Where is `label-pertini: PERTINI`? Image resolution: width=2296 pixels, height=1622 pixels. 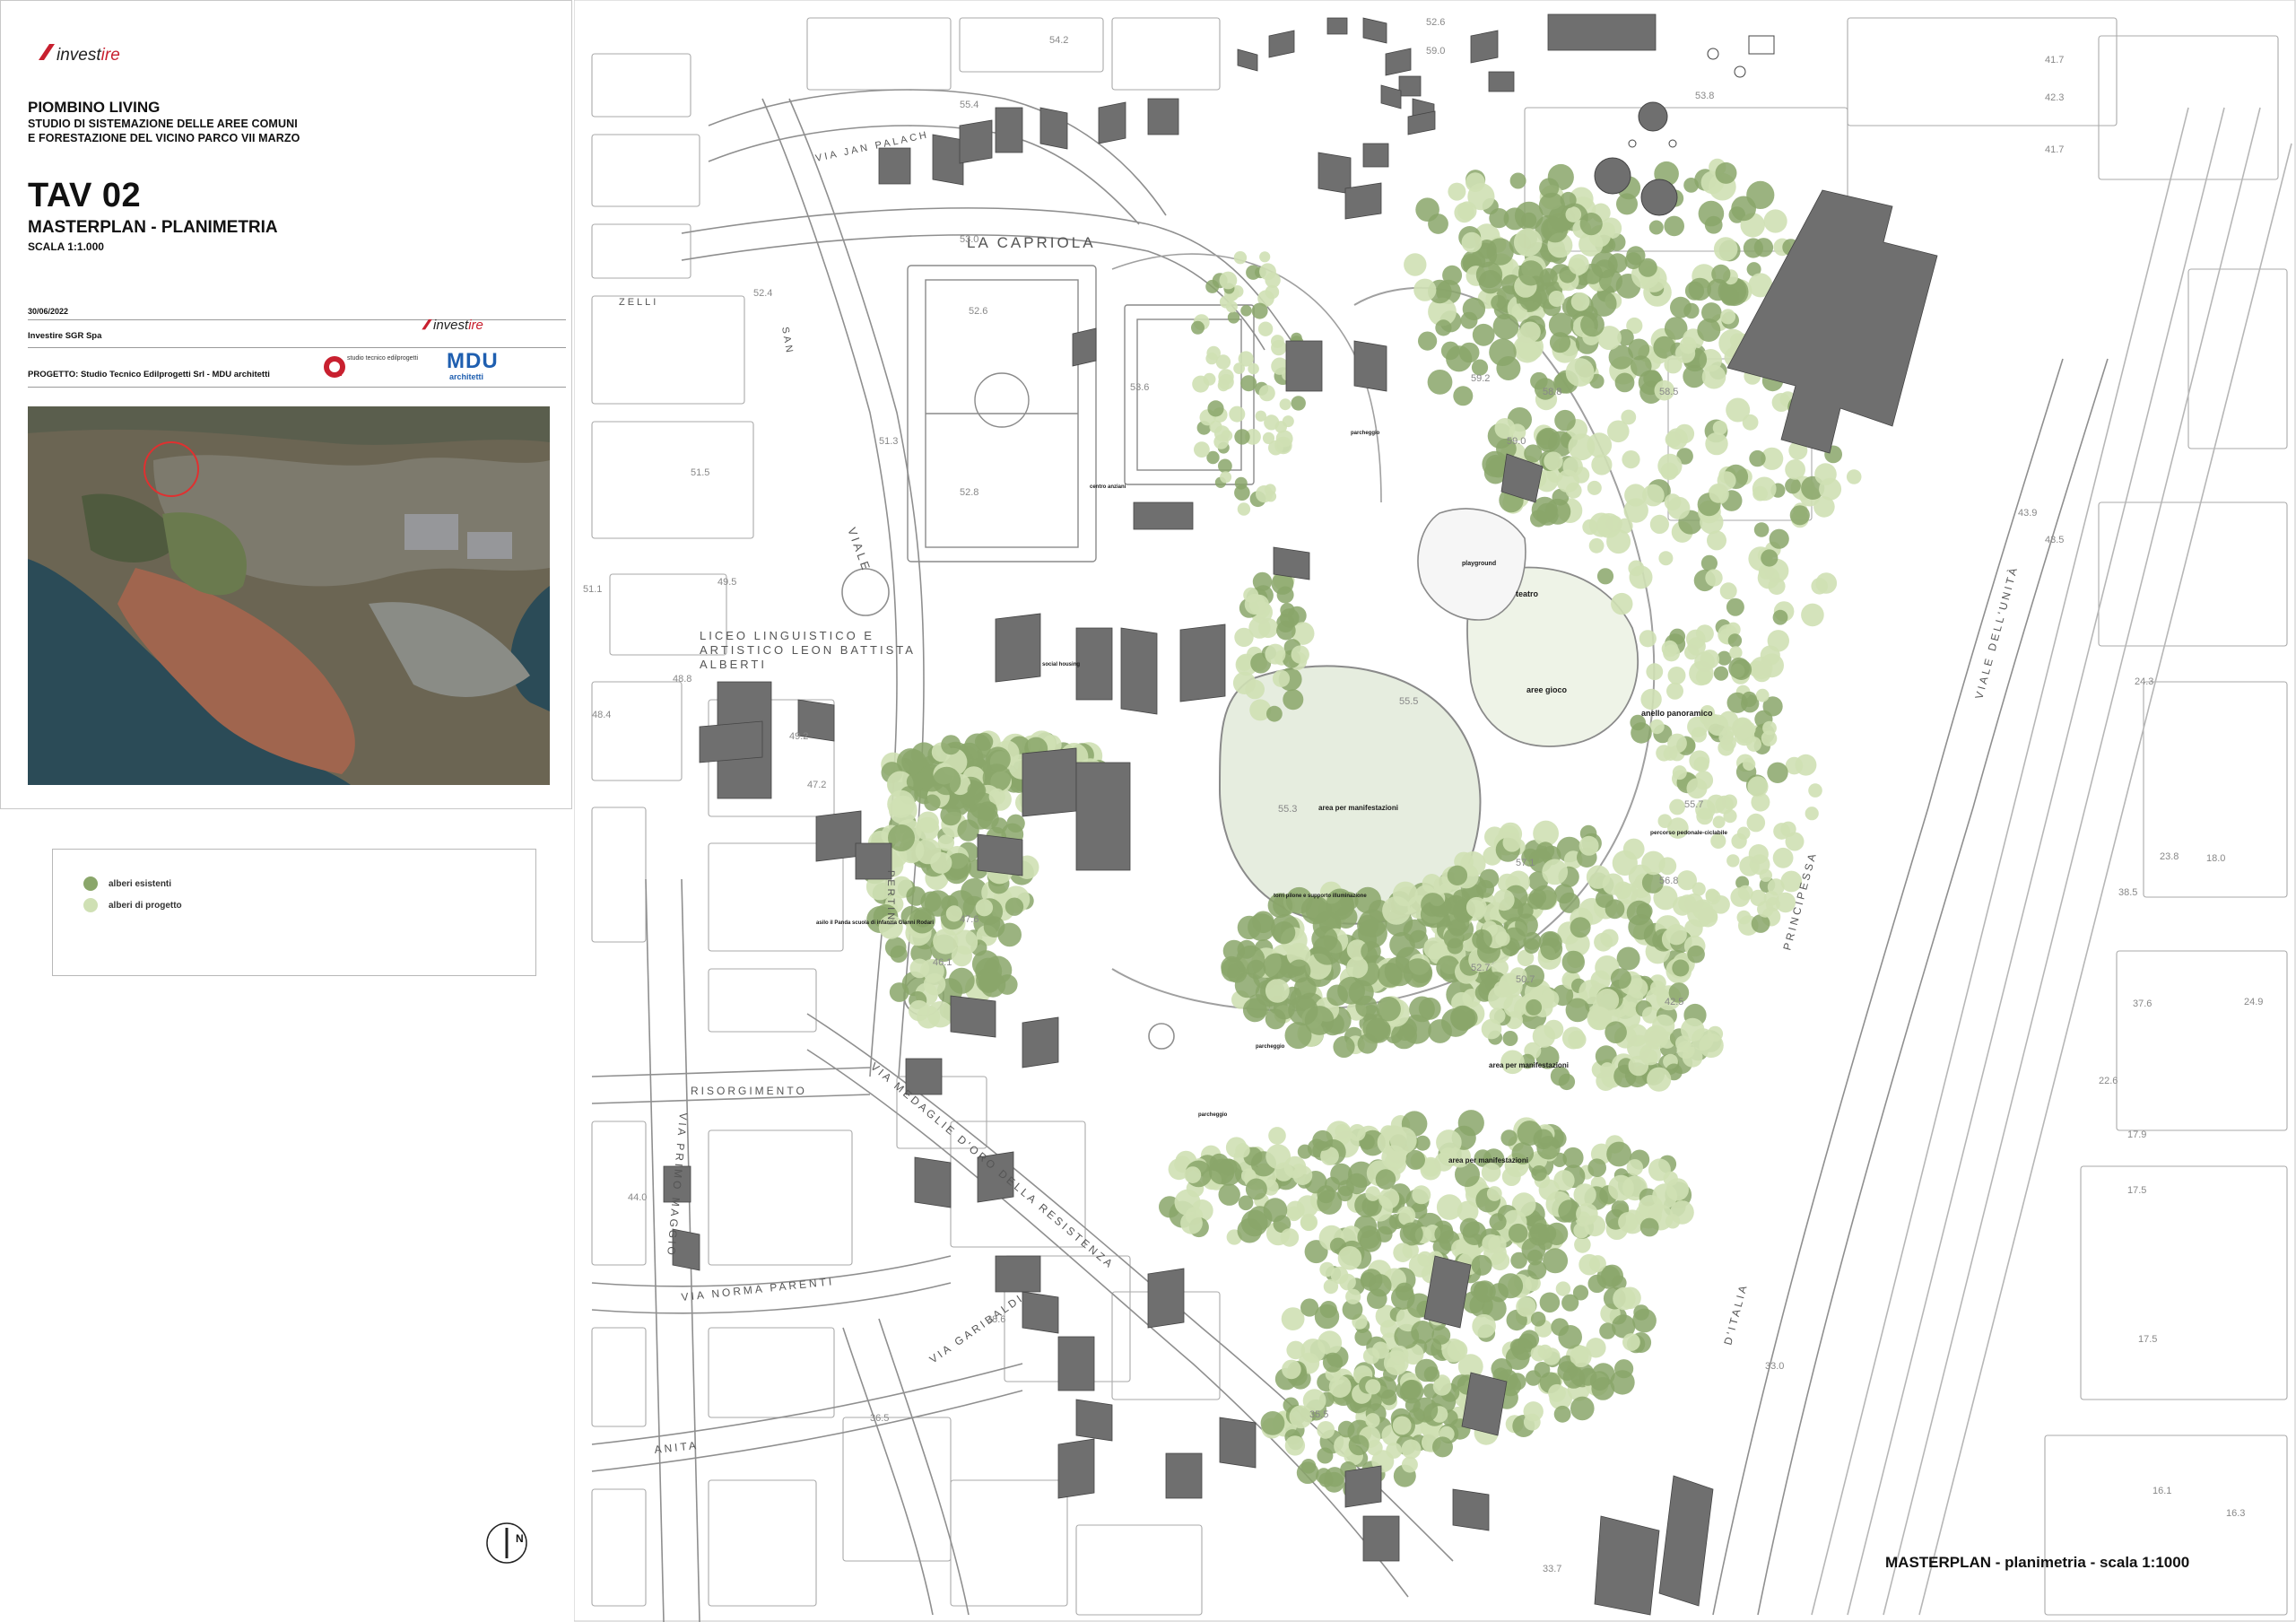
label-pertini: PERTINI is located at coordinates (890, 899).